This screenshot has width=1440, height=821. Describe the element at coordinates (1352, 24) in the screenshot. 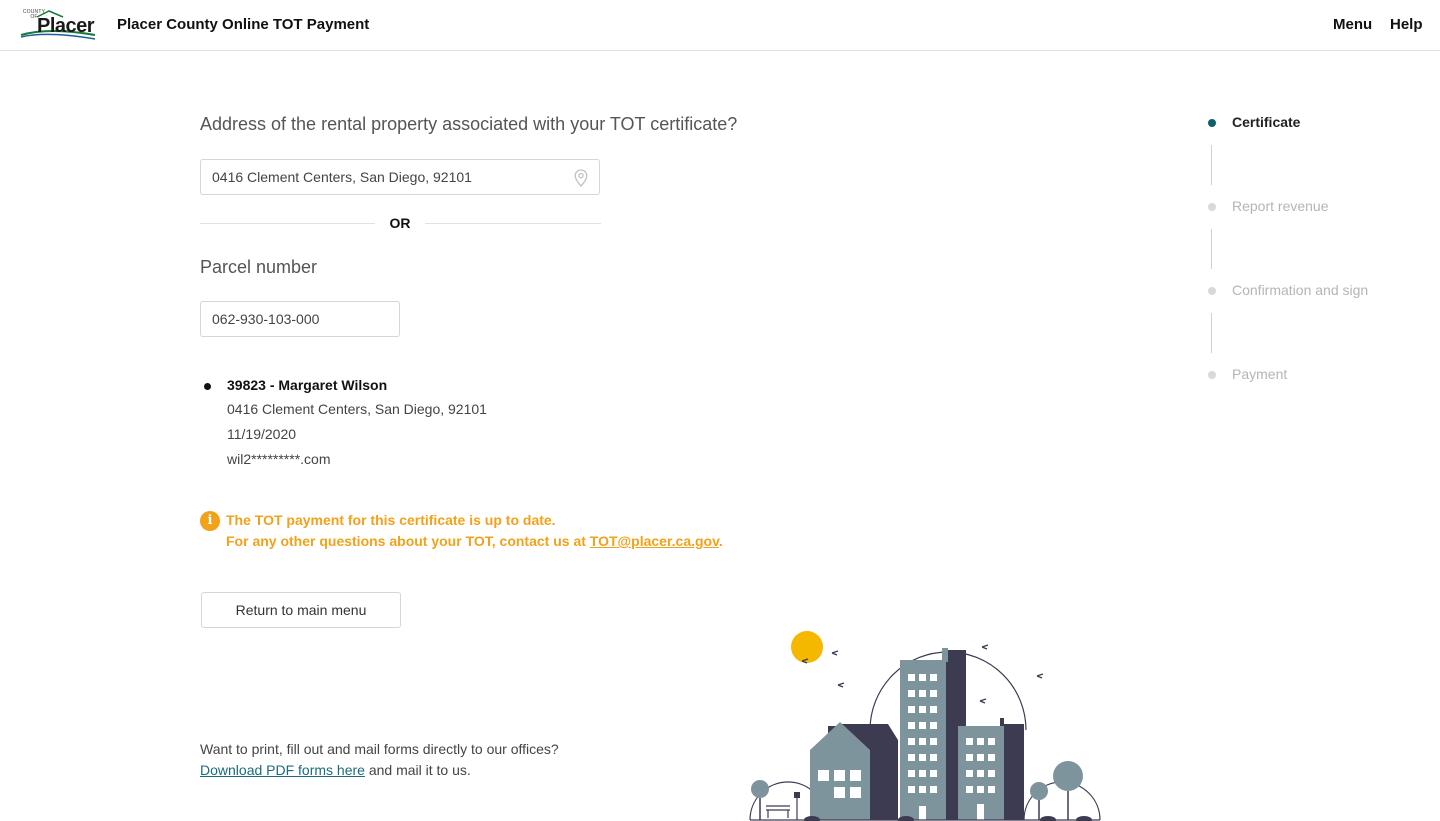

I see `nav-menu-link: Menu` at that location.